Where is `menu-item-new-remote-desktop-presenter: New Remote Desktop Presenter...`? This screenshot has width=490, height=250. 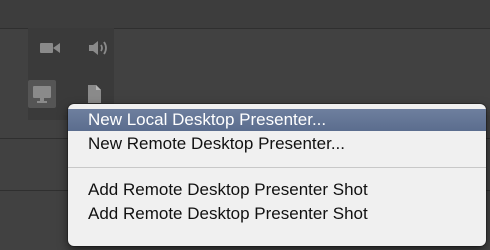
menu-item-new-remote-desktop-presenter: New Remote Desktop Presenter... is located at coordinates (277, 144).